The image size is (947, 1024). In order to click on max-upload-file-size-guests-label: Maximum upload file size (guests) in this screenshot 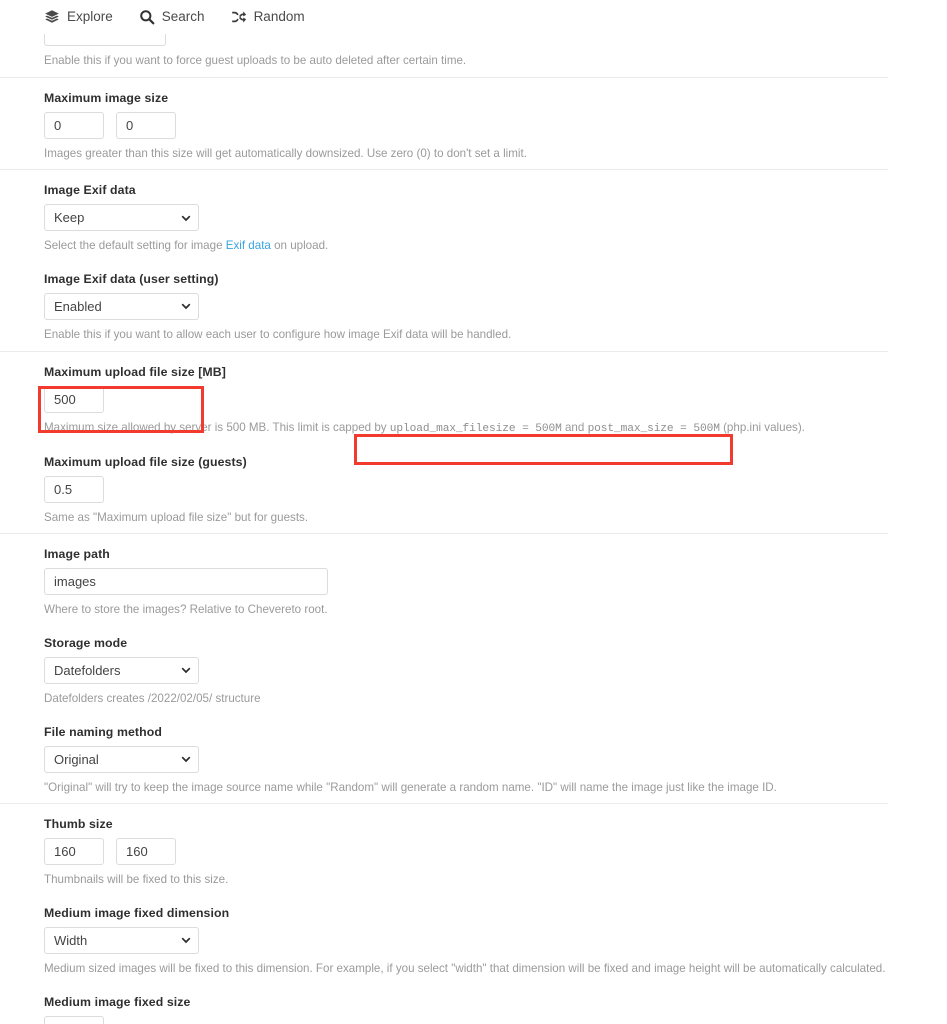, I will do `click(145, 461)`.